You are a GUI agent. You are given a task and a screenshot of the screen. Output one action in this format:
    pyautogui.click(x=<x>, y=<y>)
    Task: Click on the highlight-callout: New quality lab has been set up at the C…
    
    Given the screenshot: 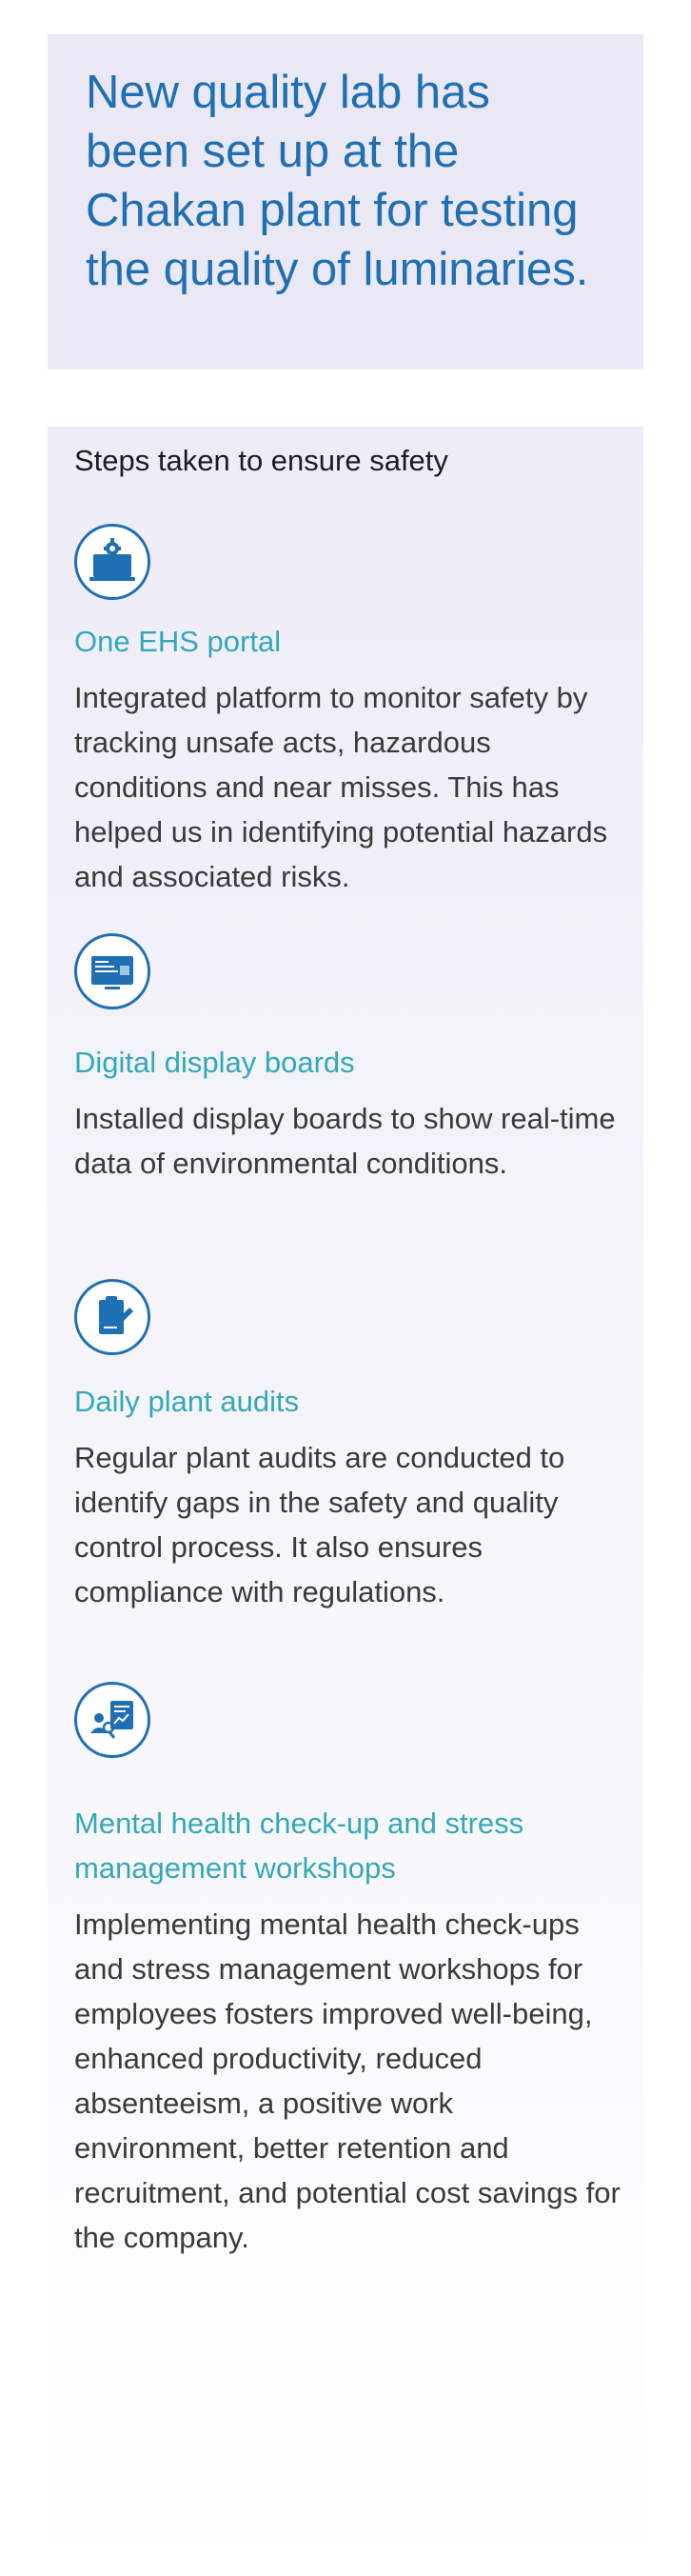 What is the action you would take?
    pyautogui.click(x=345, y=201)
    